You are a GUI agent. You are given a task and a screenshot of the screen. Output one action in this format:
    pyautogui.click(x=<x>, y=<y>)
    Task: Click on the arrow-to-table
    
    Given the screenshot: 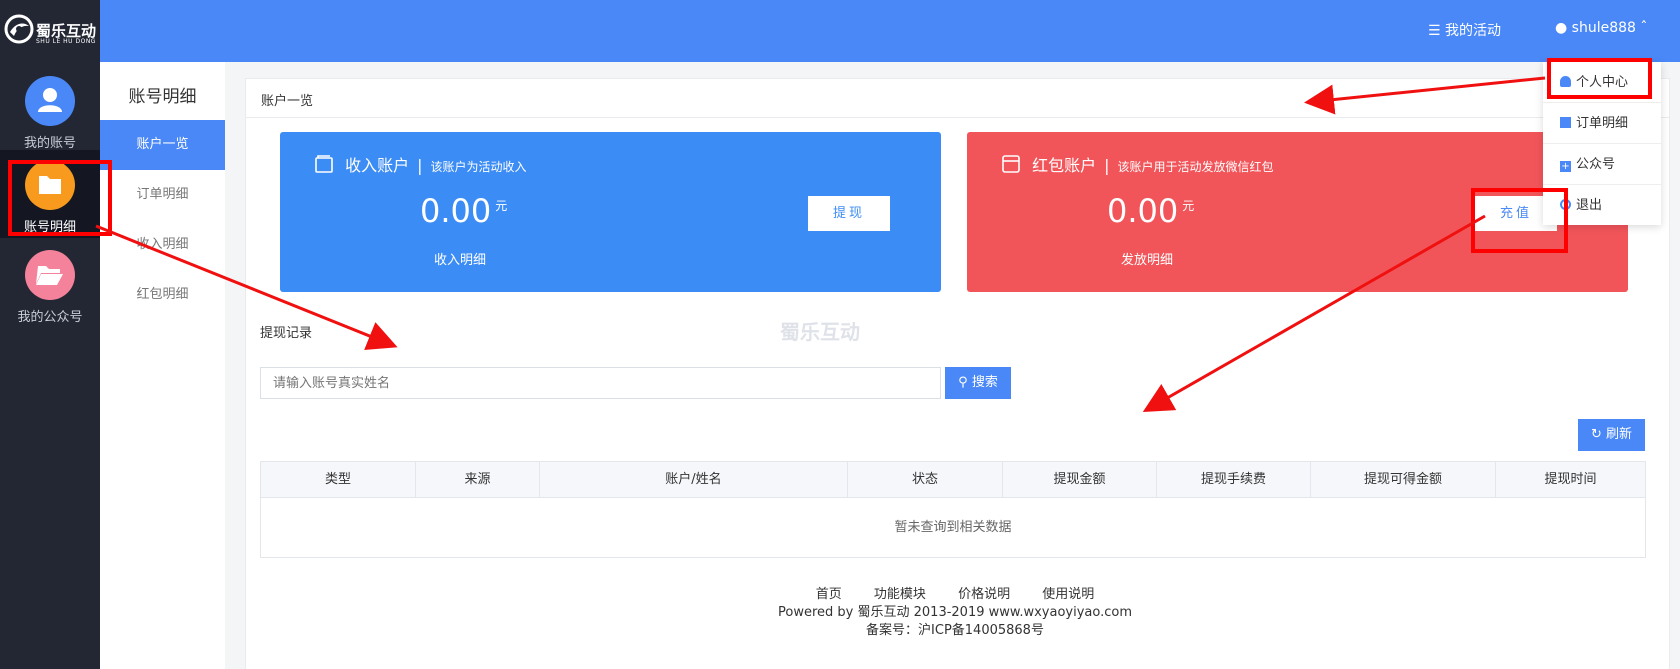 What is the action you would take?
    pyautogui.click(x=1314, y=313)
    